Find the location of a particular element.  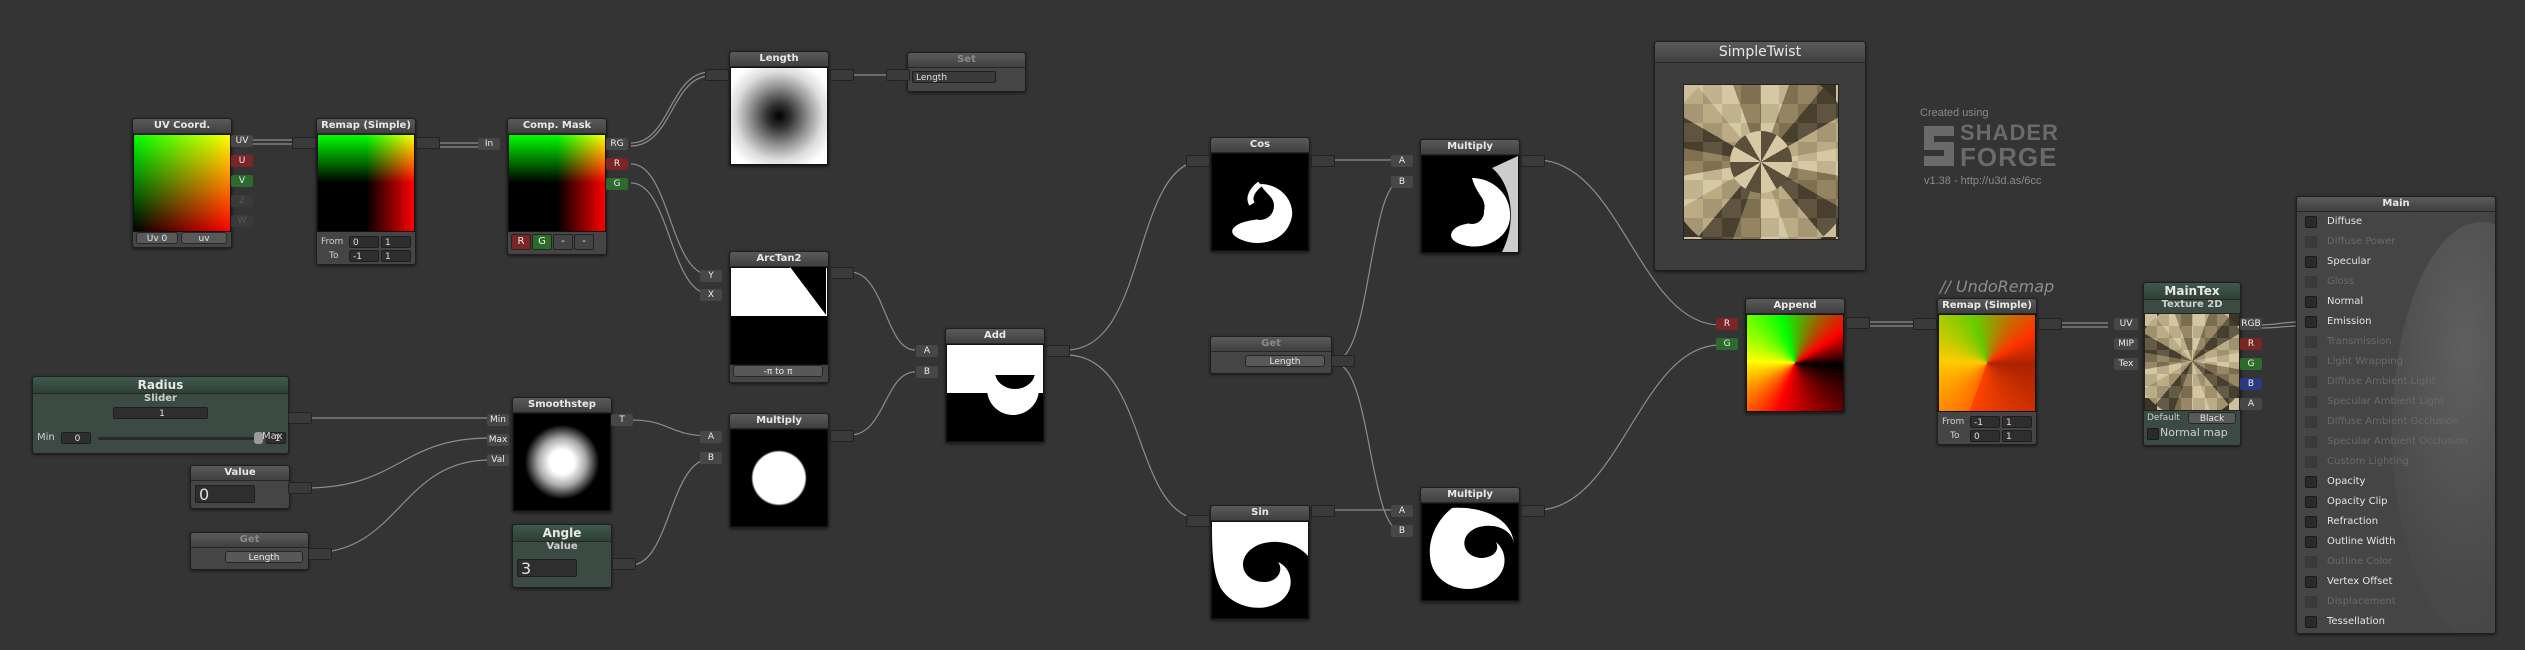

uv-out-v: V is located at coordinates (242, 181).